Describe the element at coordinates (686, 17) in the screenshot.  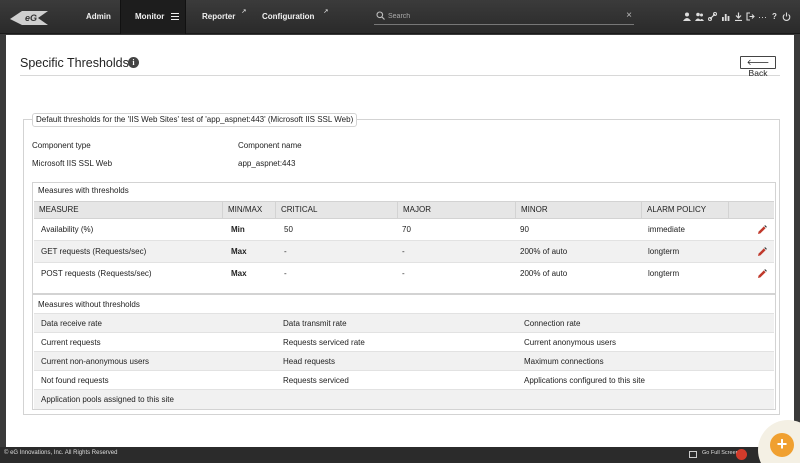
I see `user-icon` at that location.